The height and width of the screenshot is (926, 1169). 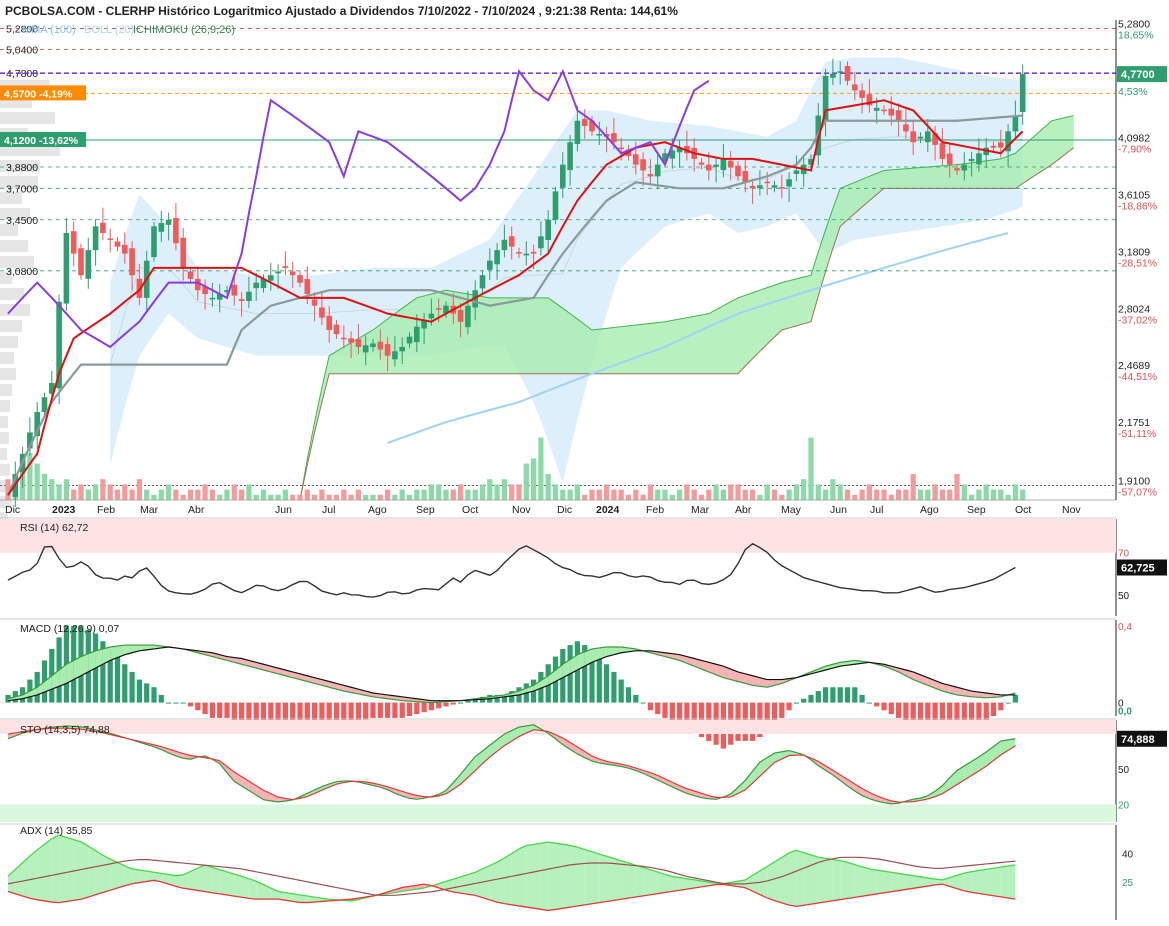 What do you see at coordinates (1138, 569) in the screenshot?
I see `rsi-tag: 62,725` at bounding box center [1138, 569].